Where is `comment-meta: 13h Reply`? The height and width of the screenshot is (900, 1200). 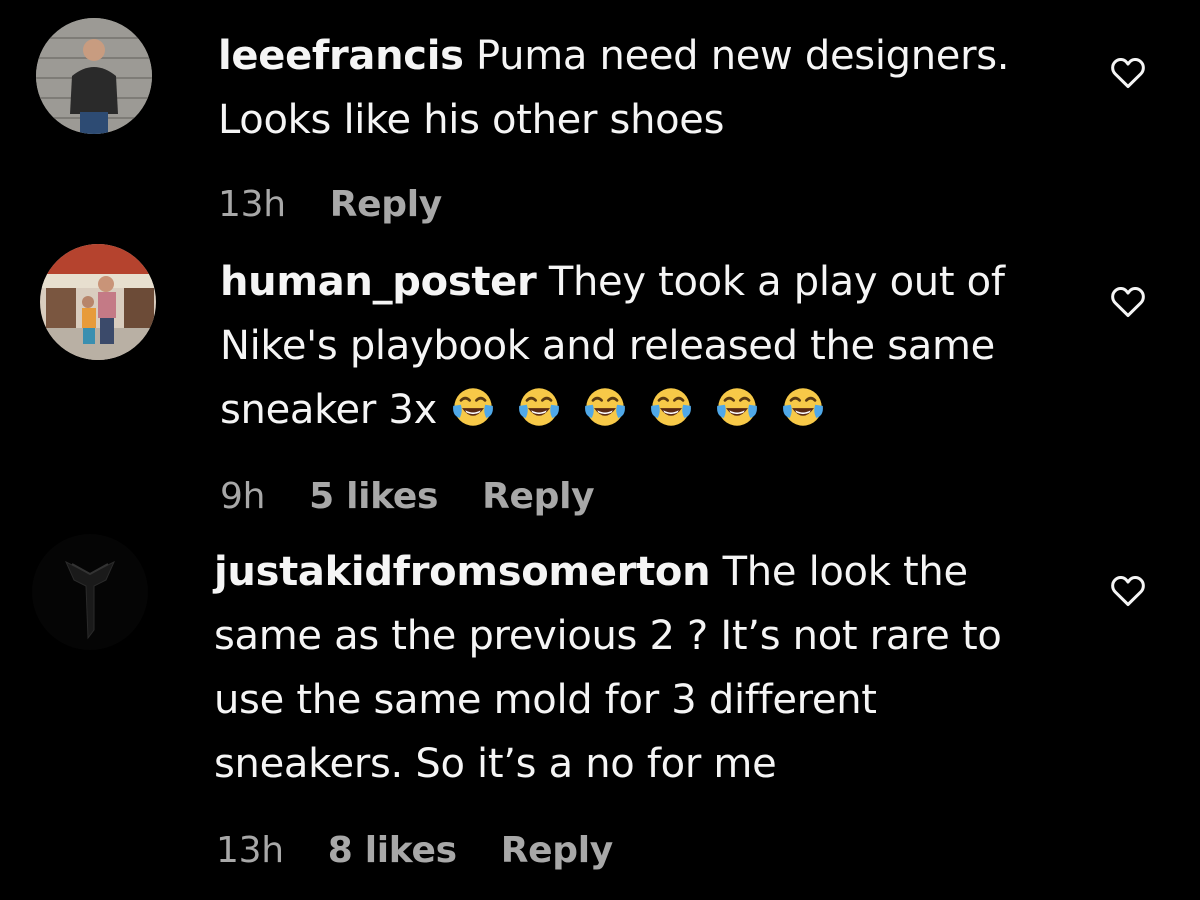 comment-meta: 13h Reply is located at coordinates (330, 204).